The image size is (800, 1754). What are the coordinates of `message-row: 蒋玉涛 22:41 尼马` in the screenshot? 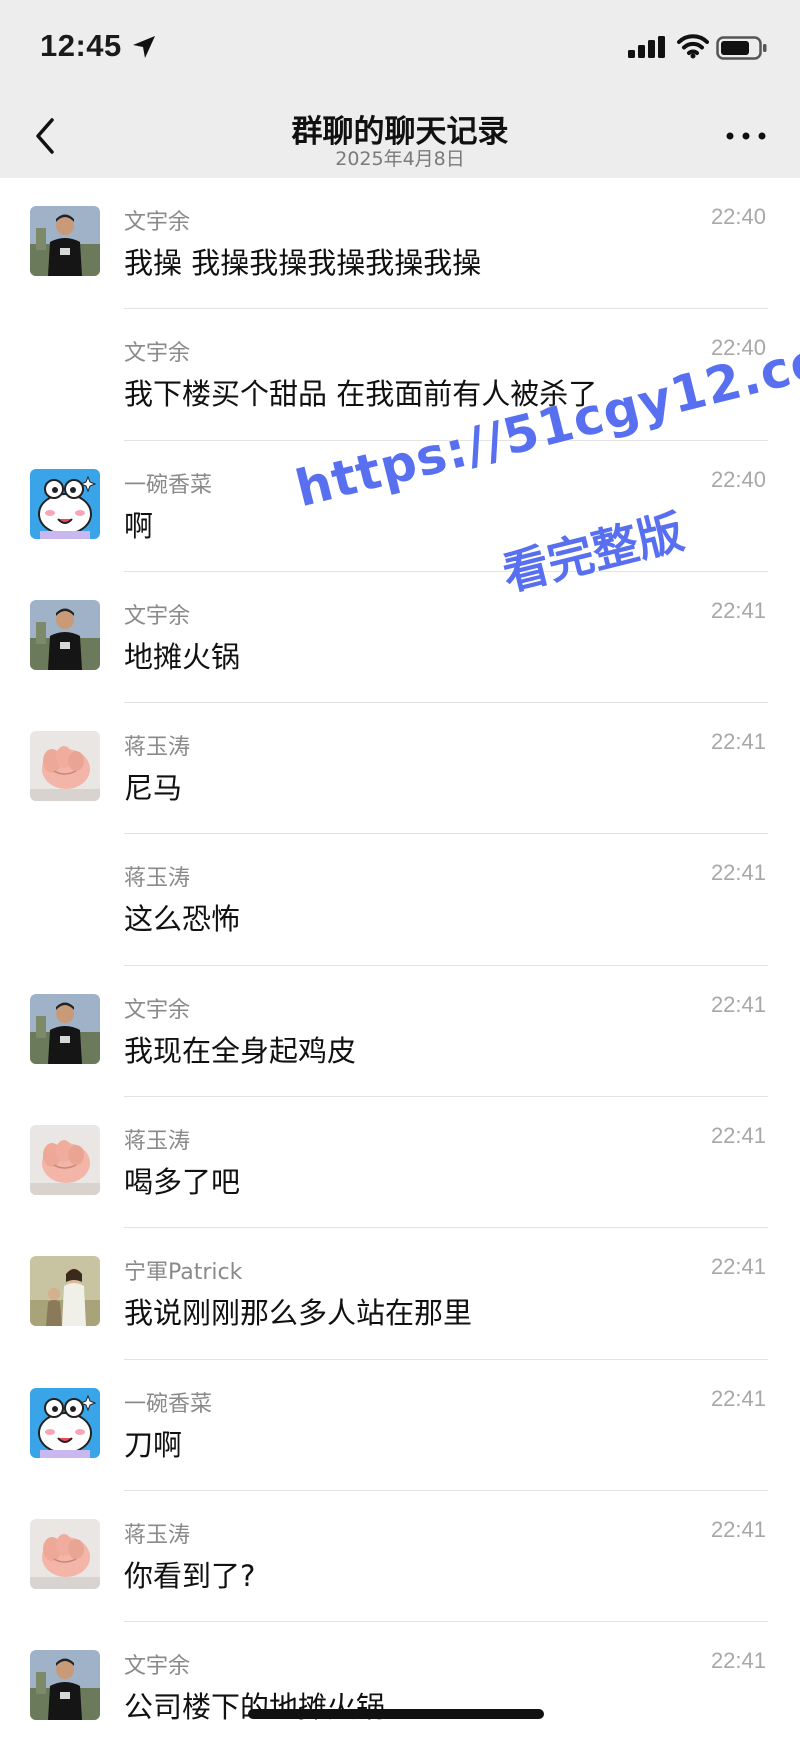 It's located at (400, 769).